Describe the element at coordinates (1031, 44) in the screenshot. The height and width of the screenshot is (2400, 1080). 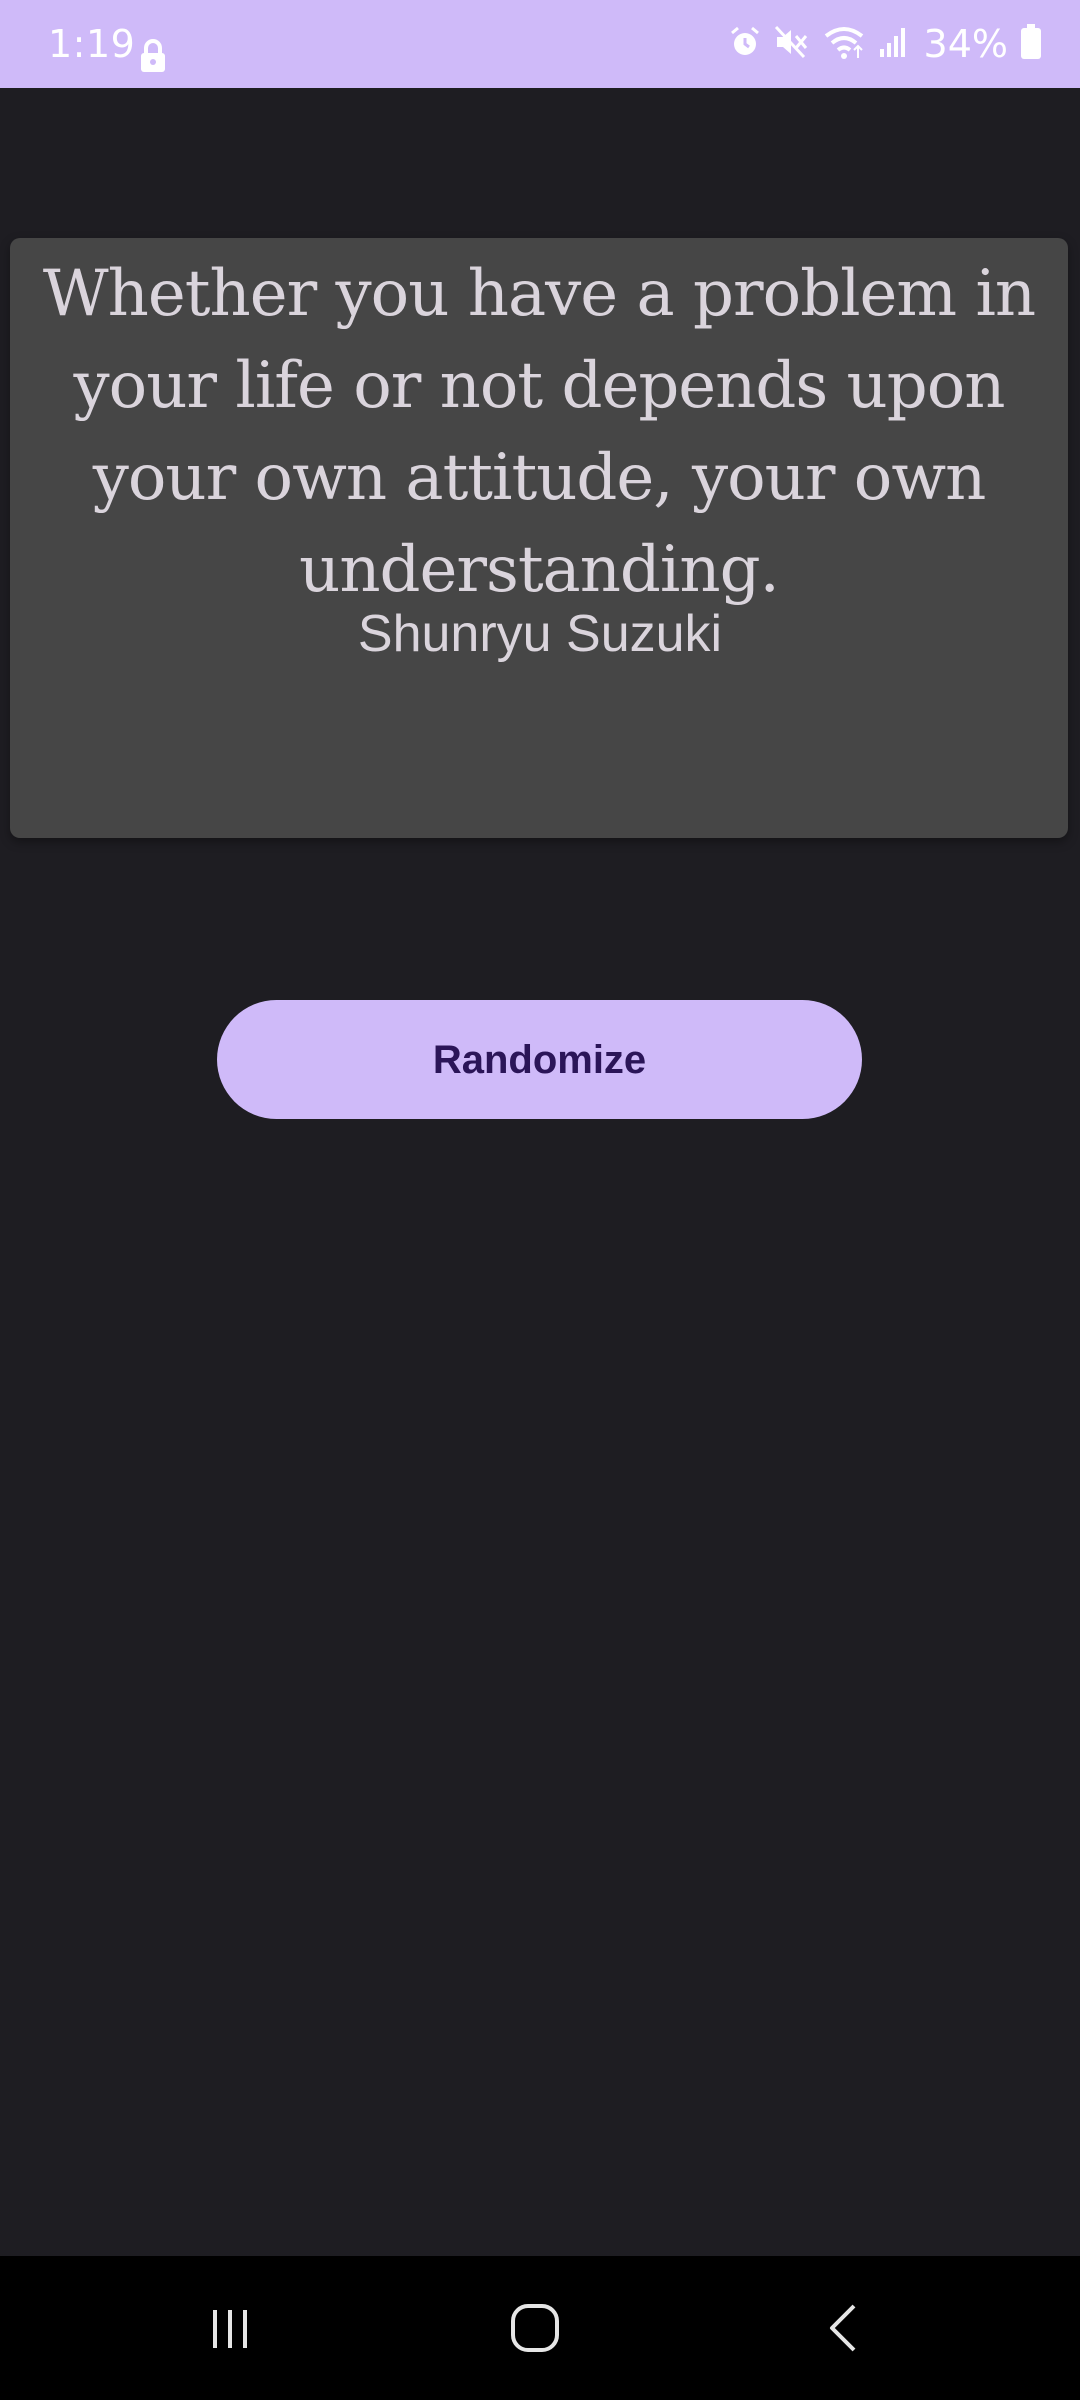
I see `battery-icon` at that location.